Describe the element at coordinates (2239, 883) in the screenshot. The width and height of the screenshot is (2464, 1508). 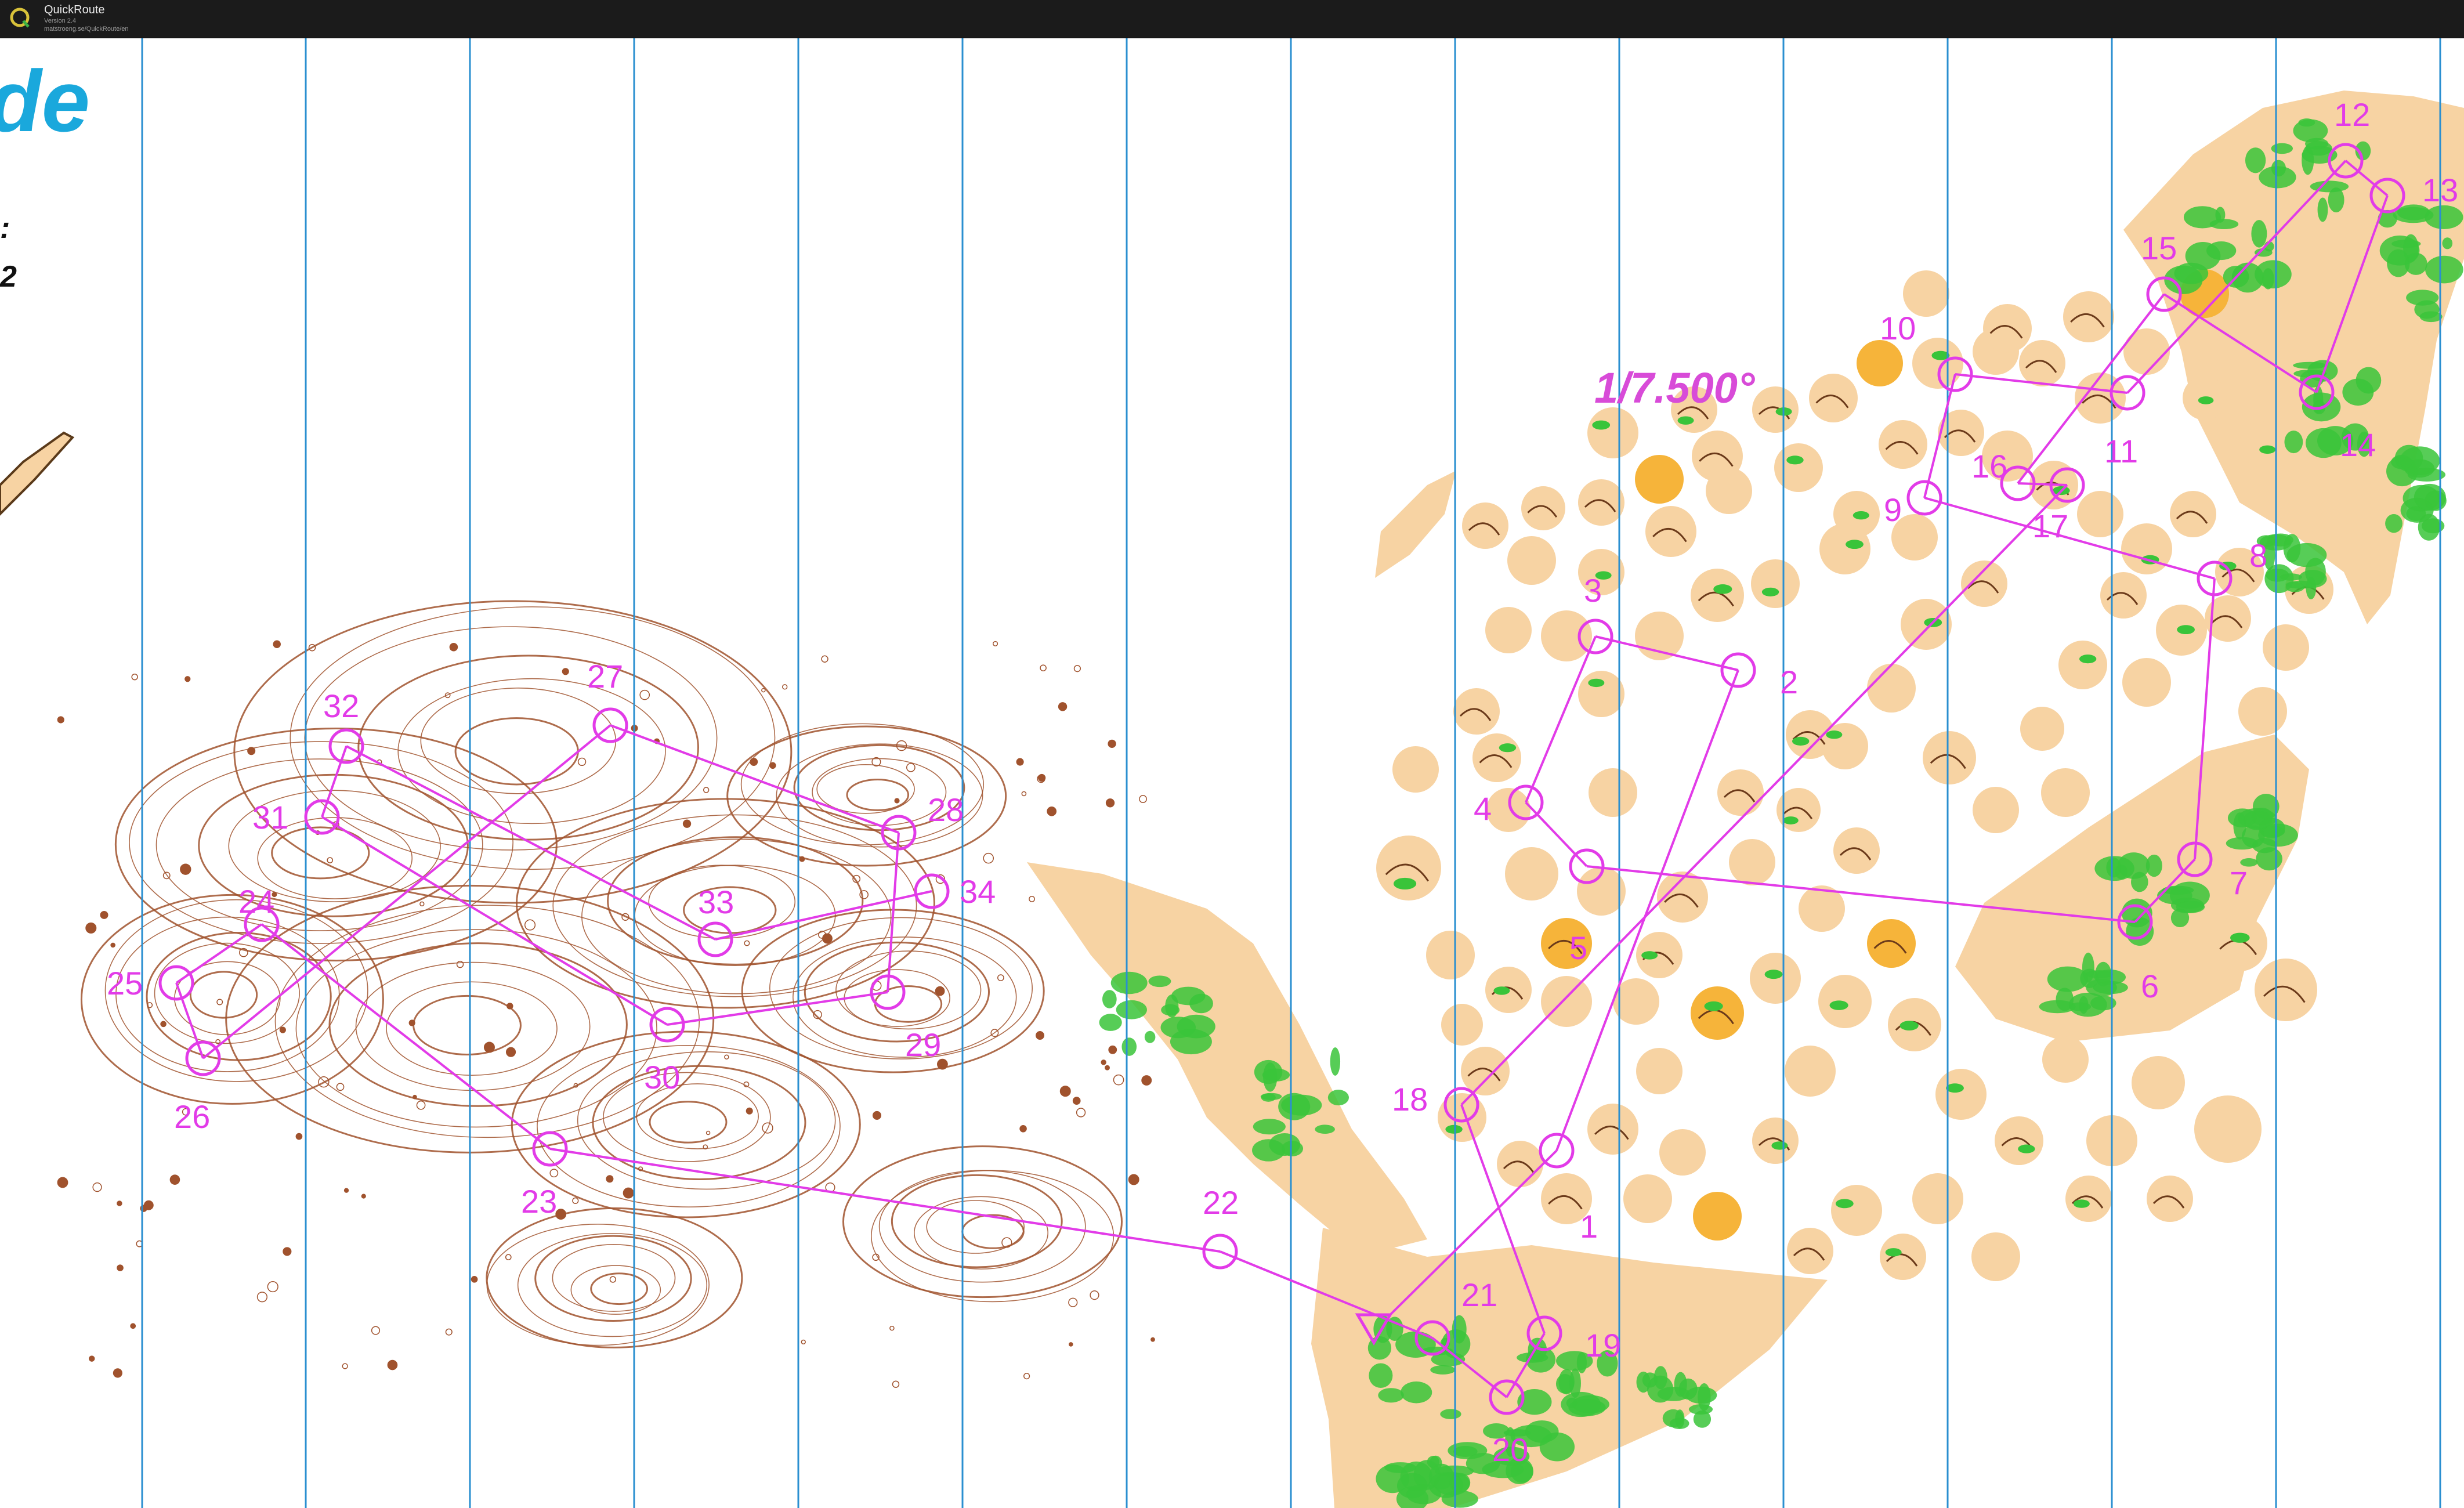
I see `control-label-7: 7` at that location.